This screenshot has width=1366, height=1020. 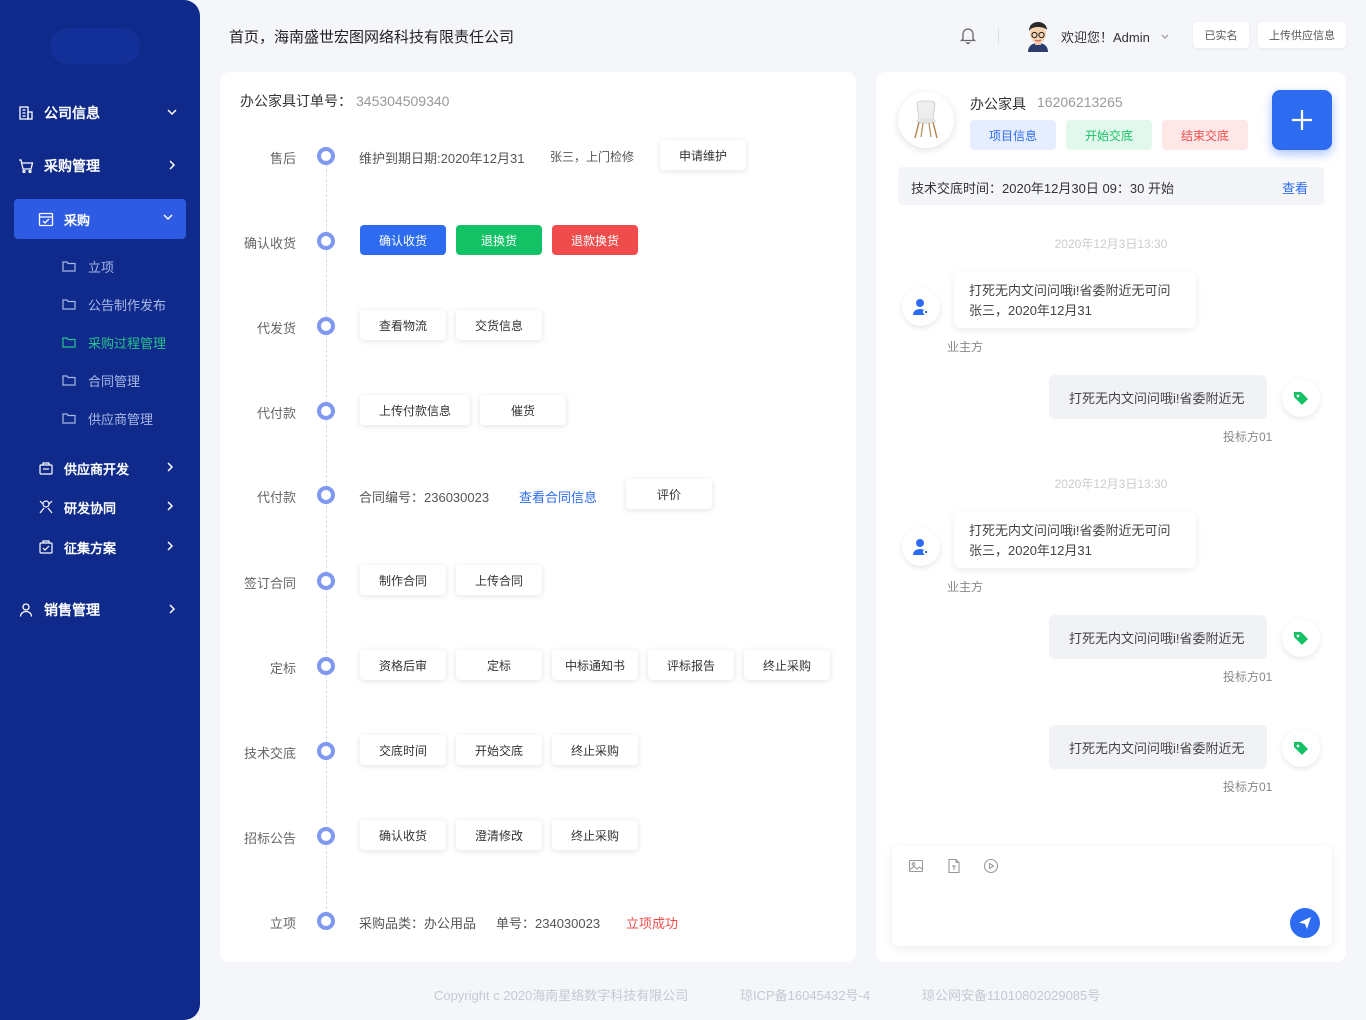 I want to click on collab-icon, so click(x=46, y=507).